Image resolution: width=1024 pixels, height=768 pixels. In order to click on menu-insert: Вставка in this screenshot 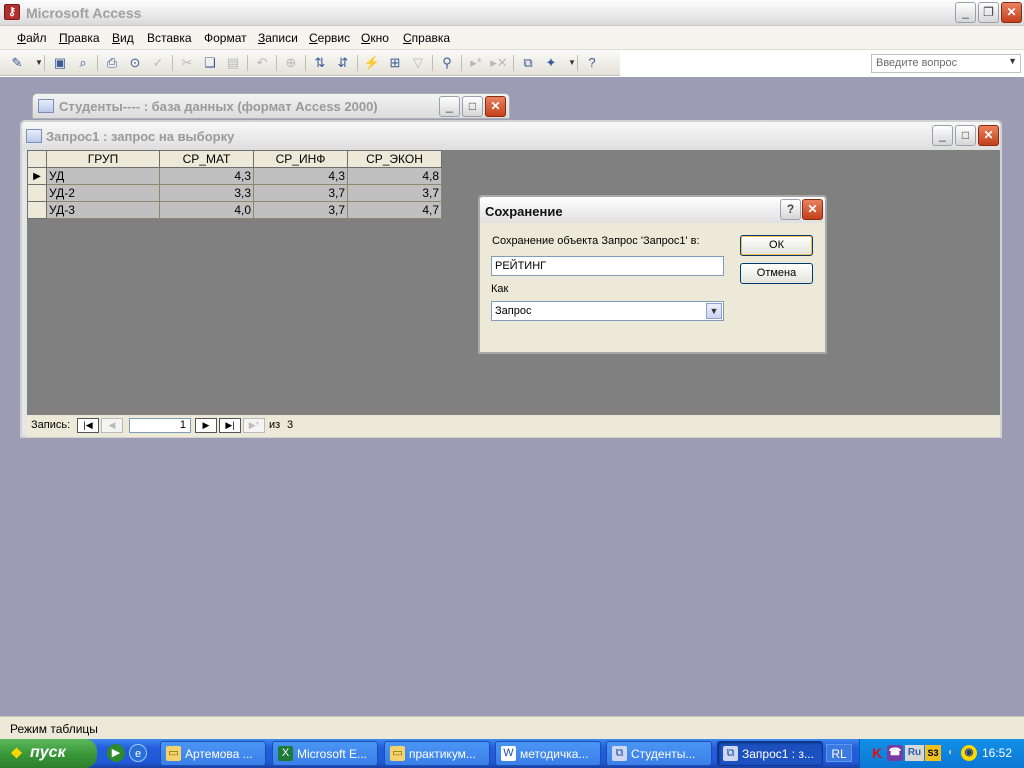, I will do `click(169, 38)`.